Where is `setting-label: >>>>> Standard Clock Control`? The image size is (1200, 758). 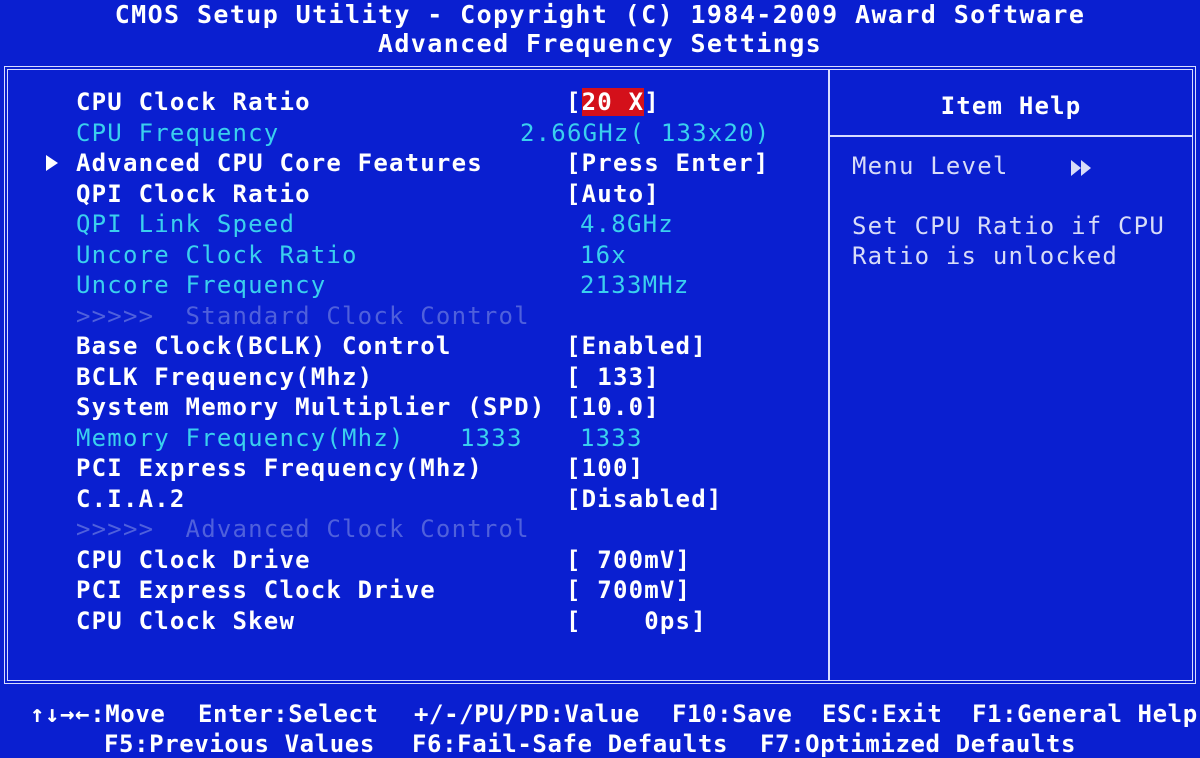
setting-label: >>>>> Standard Clock Control is located at coordinates (303, 315).